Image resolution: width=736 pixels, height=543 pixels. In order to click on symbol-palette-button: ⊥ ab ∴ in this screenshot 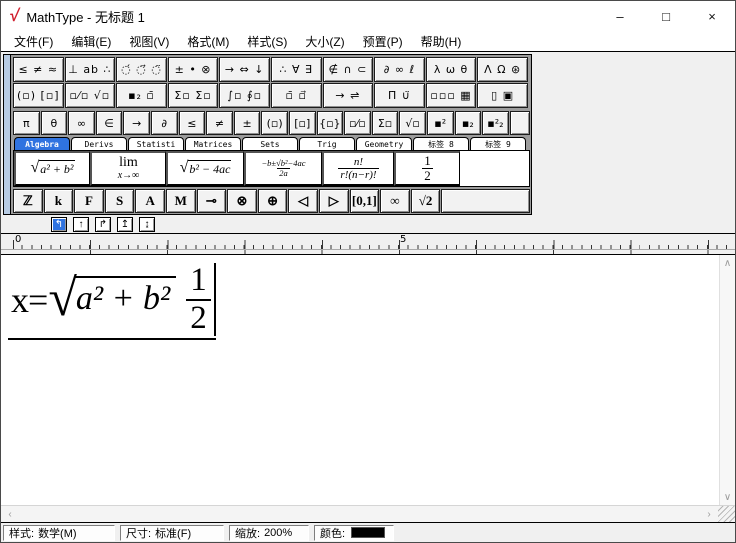, I will do `click(90, 69)`.